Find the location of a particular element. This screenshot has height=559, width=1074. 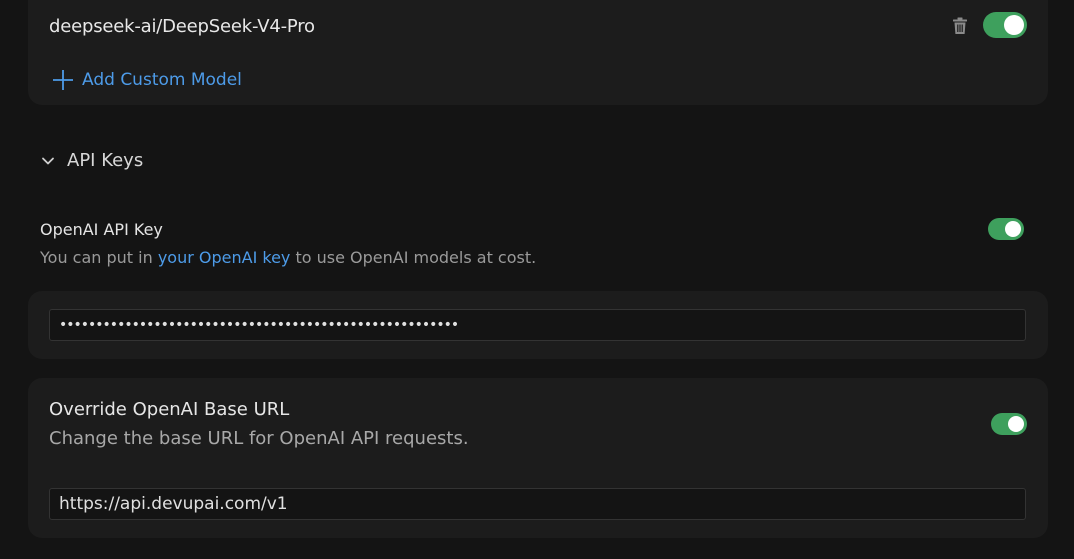

model-name: deepseek-ai/DeepSeek-V4-Pro is located at coordinates (182, 26).